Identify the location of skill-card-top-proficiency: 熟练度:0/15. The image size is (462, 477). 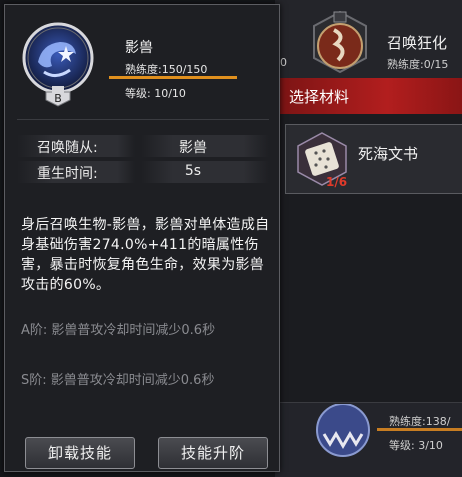
(418, 64).